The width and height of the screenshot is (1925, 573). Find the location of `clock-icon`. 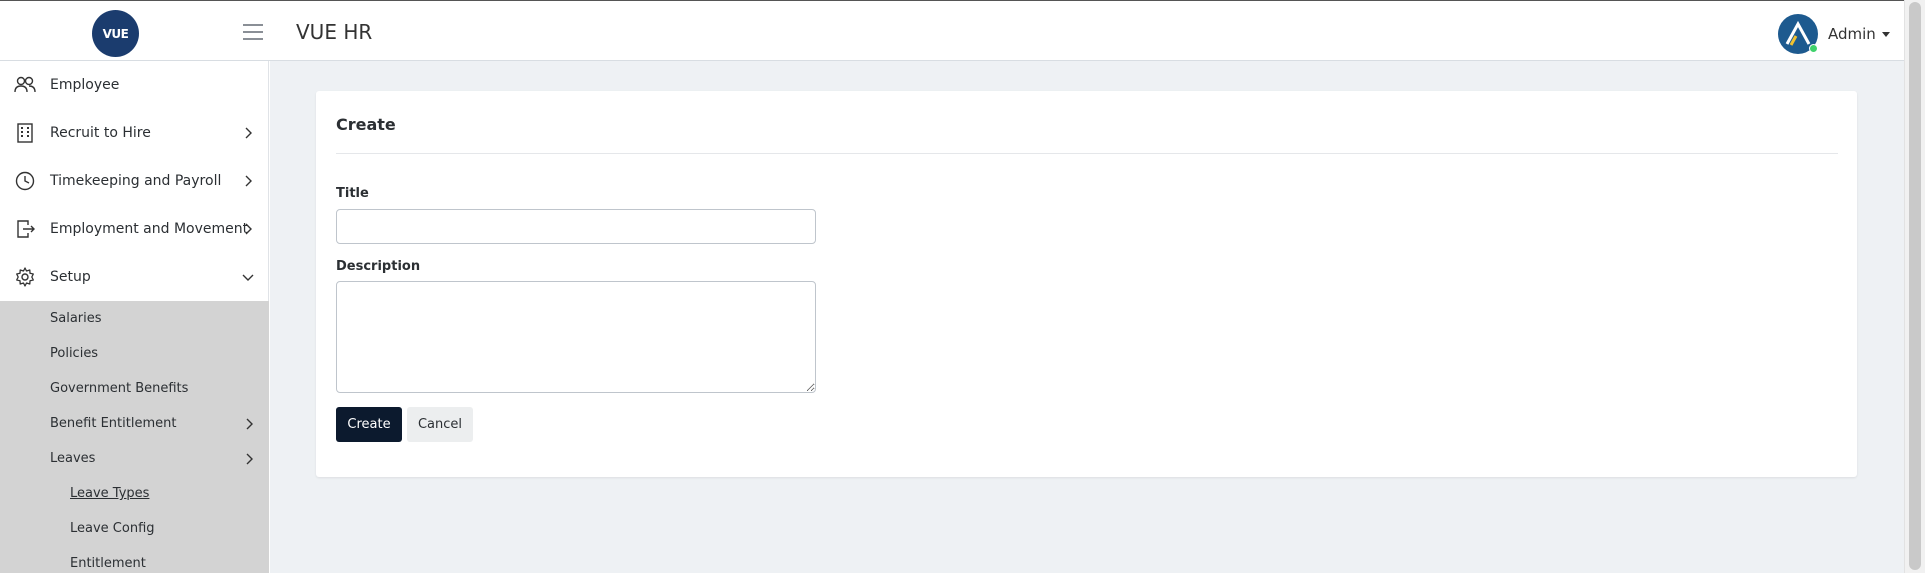

clock-icon is located at coordinates (25, 181).